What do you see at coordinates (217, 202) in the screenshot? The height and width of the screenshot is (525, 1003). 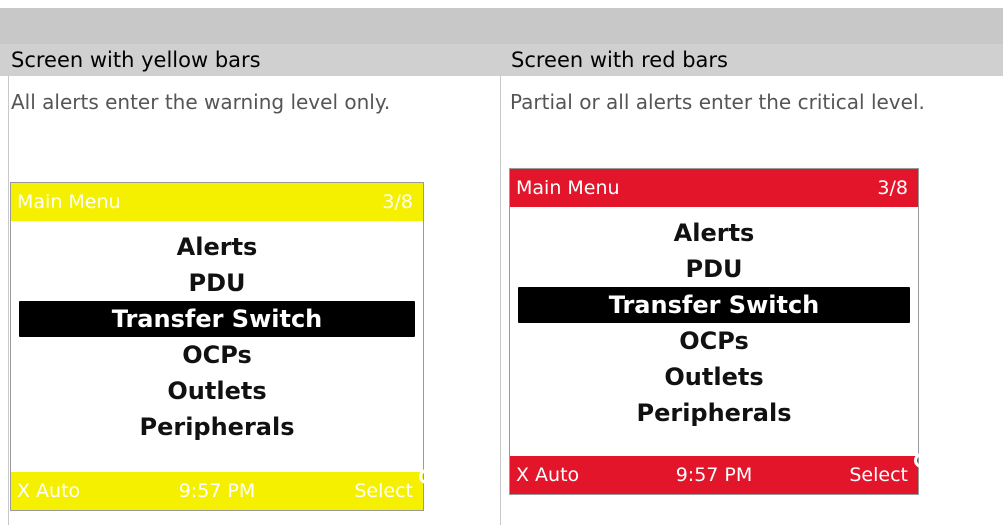 I see `top-bar-yellow: Main Menu 3/8` at bounding box center [217, 202].